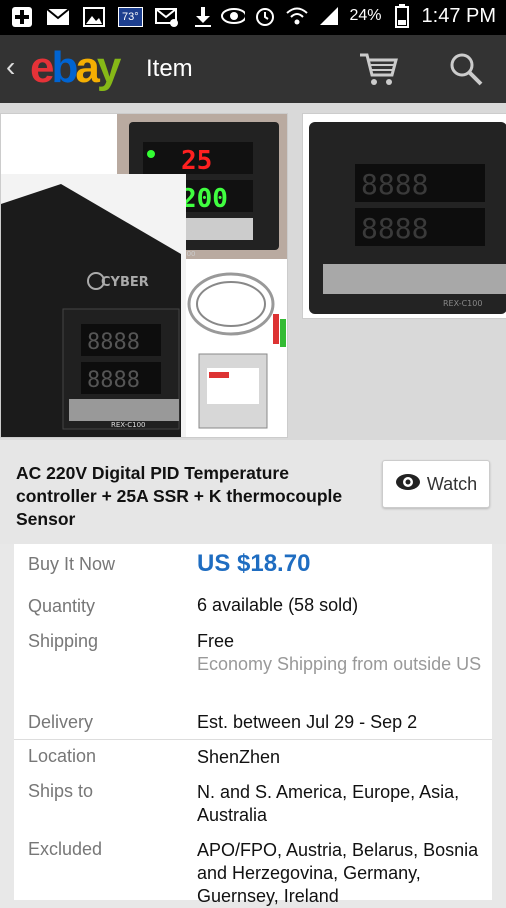 This screenshot has height=908, width=506. Describe the element at coordinates (166, 17) in the screenshot. I see `email-icon` at that location.